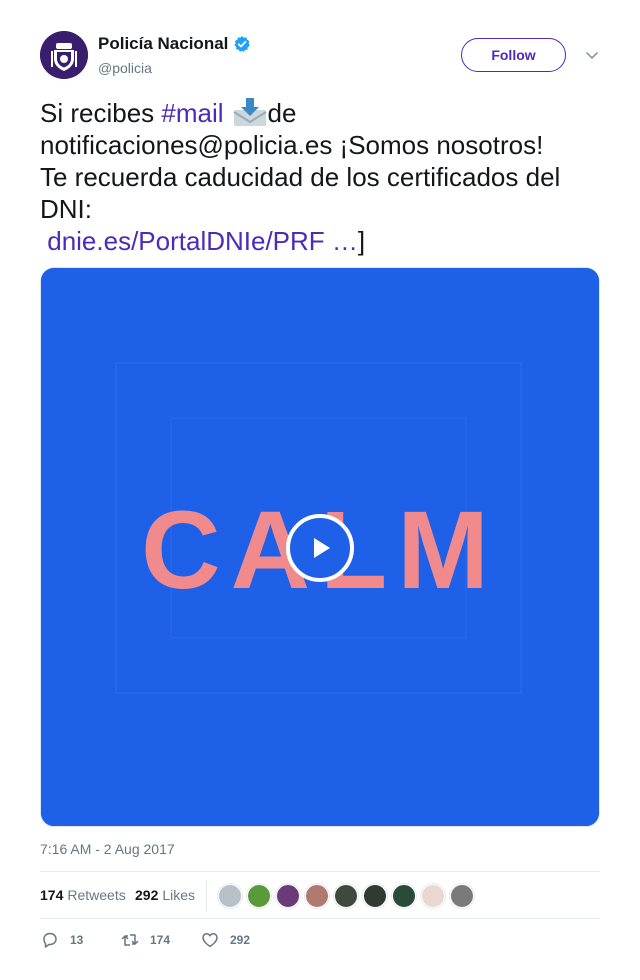 This screenshot has width=640, height=980. I want to click on retweets-stat: 174 Retweets, so click(83, 895).